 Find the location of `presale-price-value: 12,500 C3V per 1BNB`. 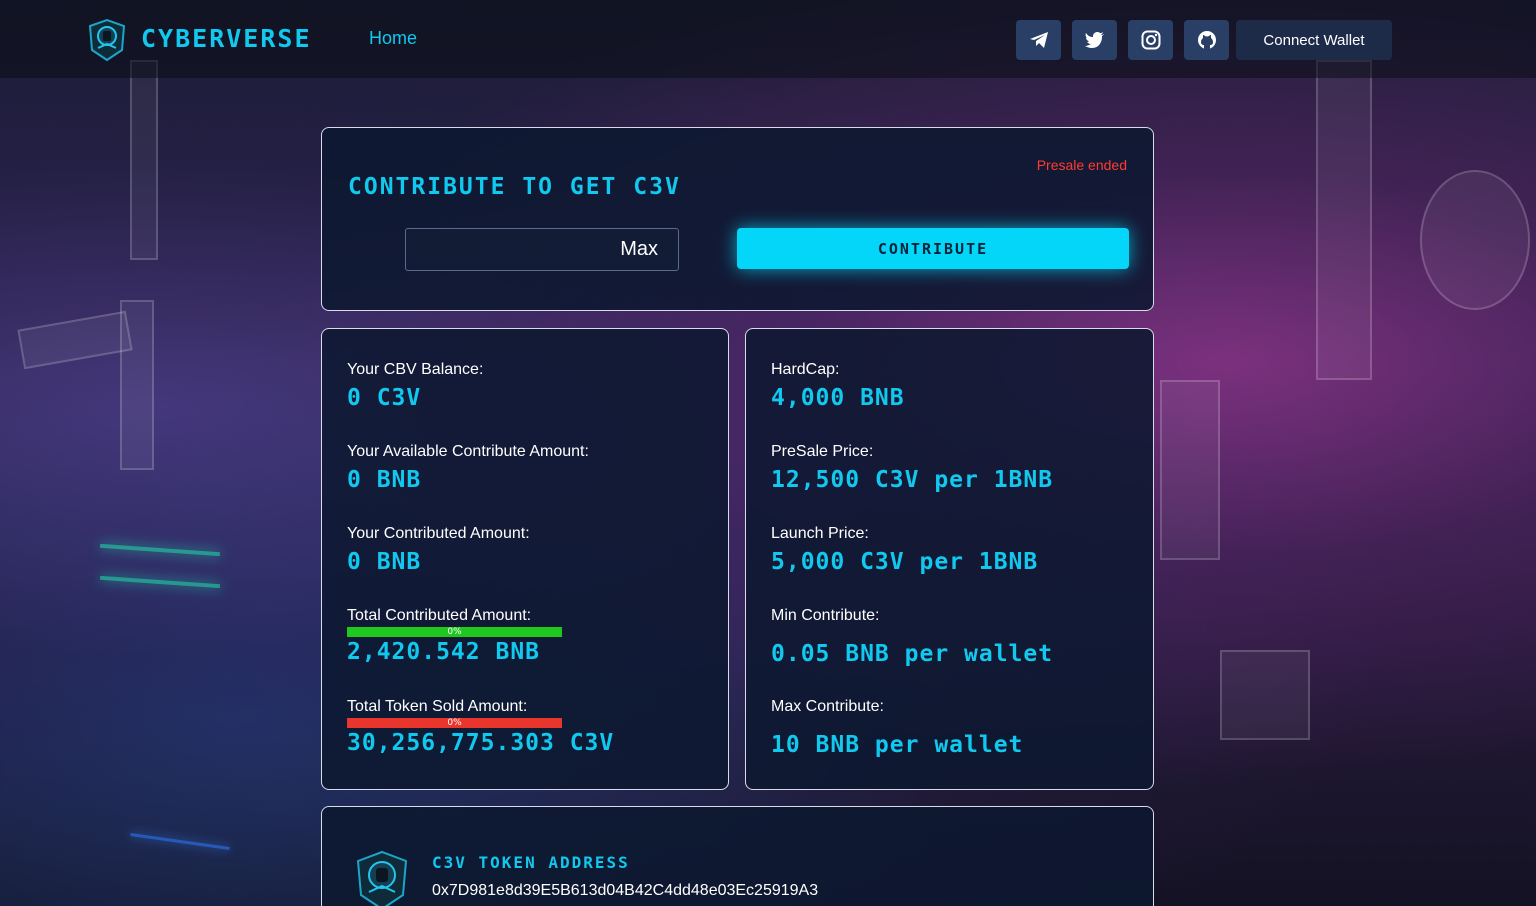

presale-price-value: 12,500 C3V per 1BNB is located at coordinates (912, 480).